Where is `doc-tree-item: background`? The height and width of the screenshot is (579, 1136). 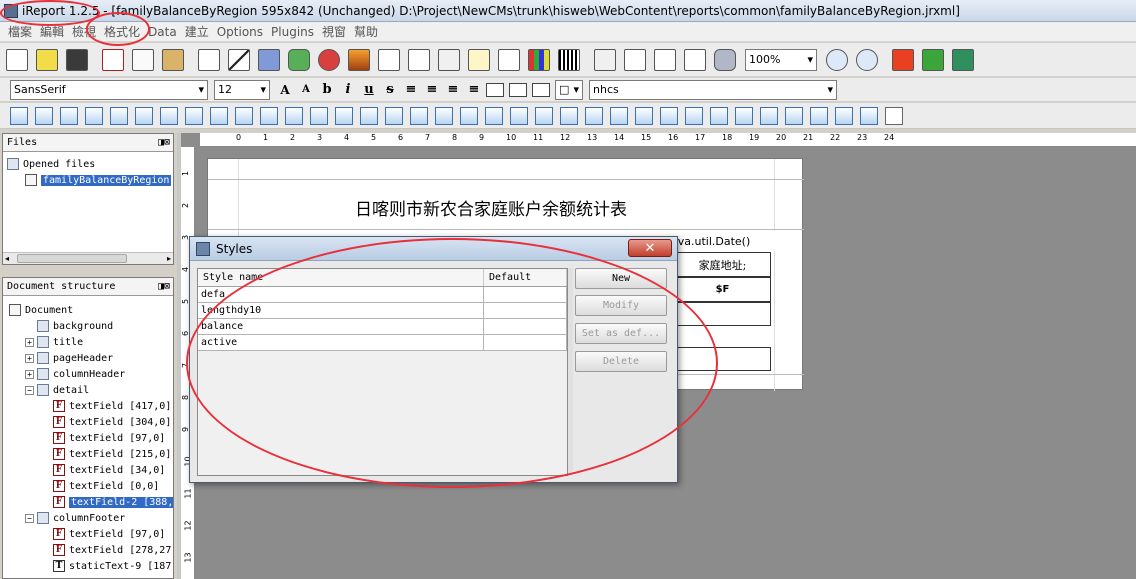
doc-tree-item: background is located at coordinates (88, 326).